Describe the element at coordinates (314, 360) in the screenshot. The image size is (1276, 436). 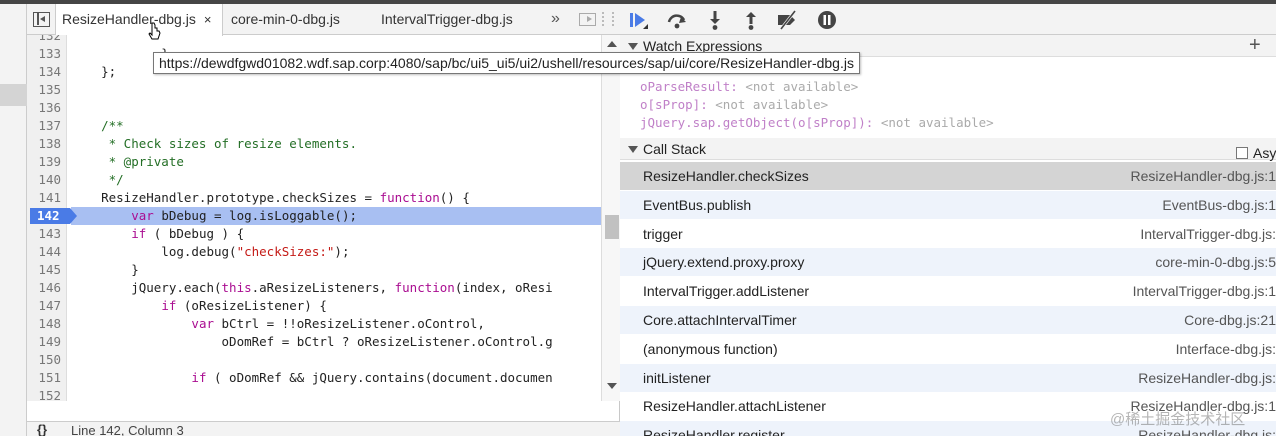
I see `code-line: 150` at that location.